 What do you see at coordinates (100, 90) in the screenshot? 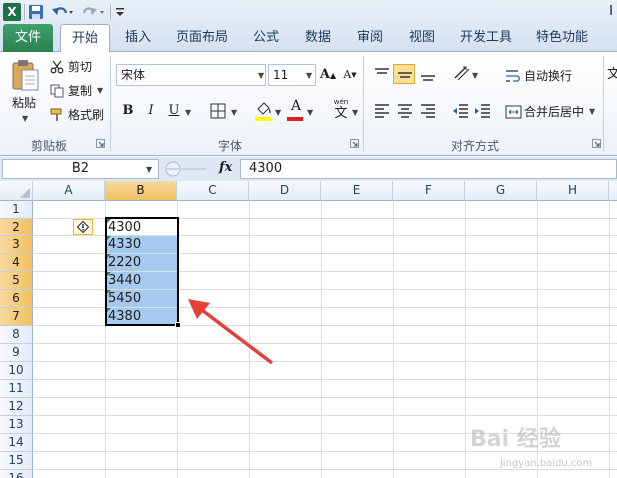
I see `copy-dropdown-arrow-icon: ▼` at bounding box center [100, 90].